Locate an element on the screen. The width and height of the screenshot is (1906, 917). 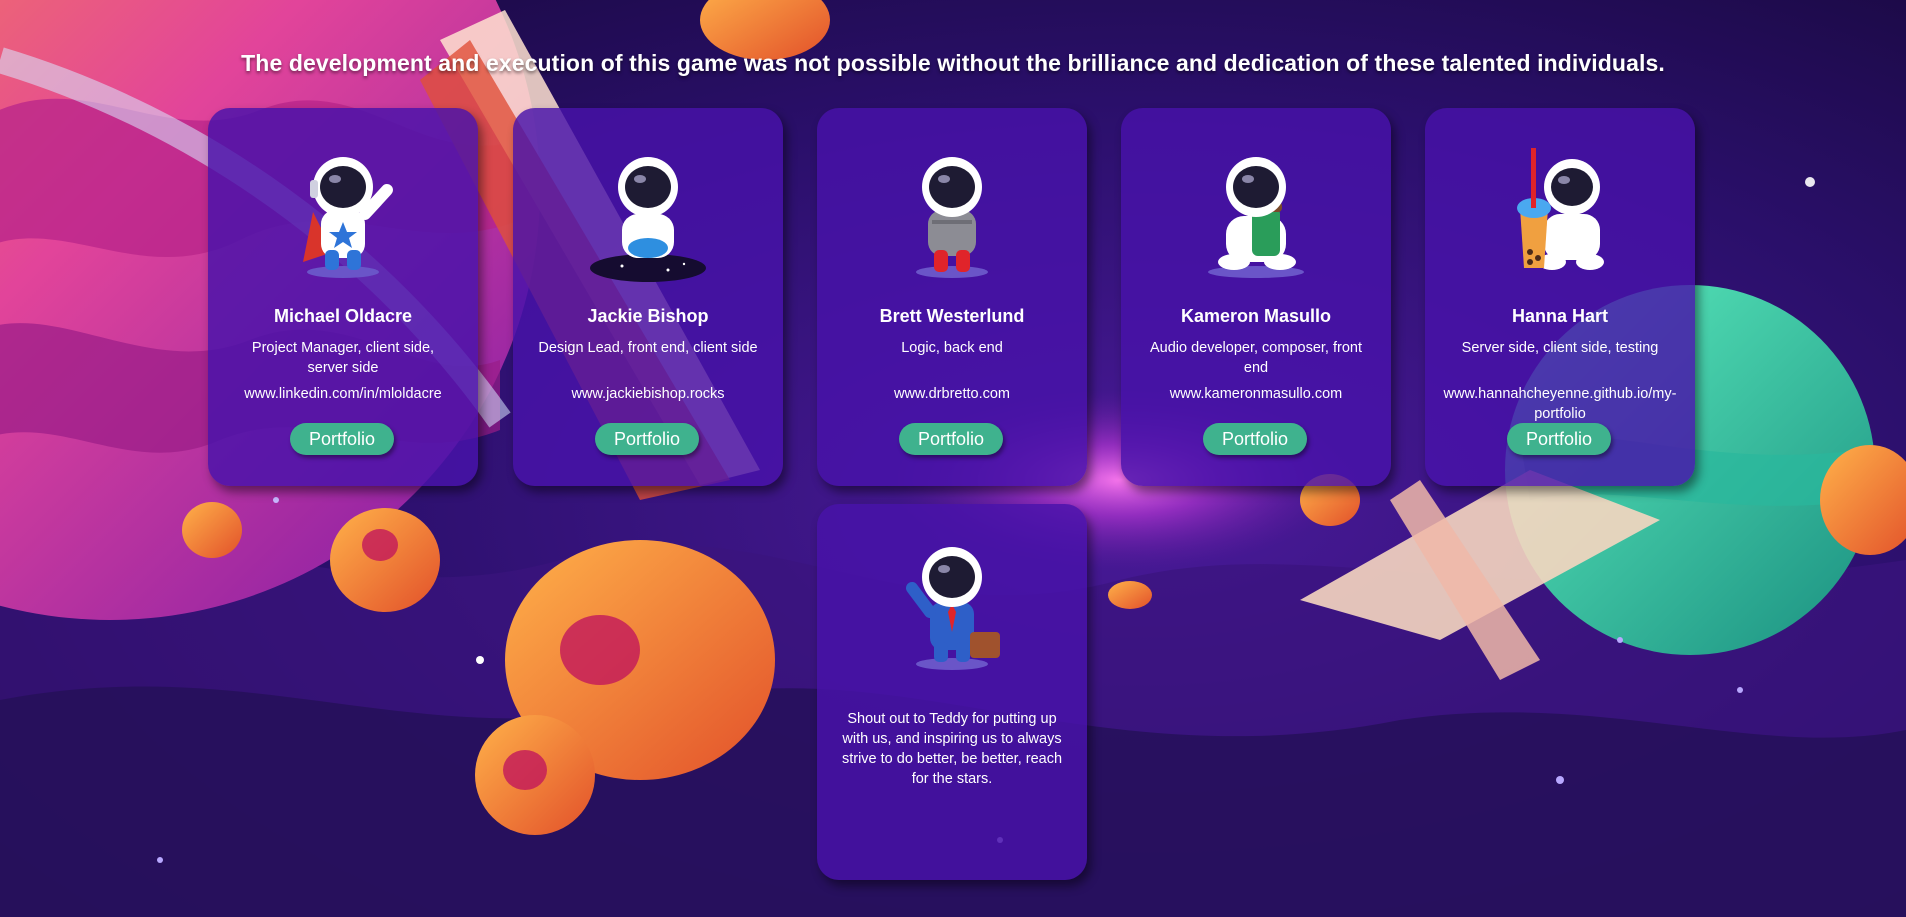
astronaut-coffee-icon is located at coordinates (1256, 217).